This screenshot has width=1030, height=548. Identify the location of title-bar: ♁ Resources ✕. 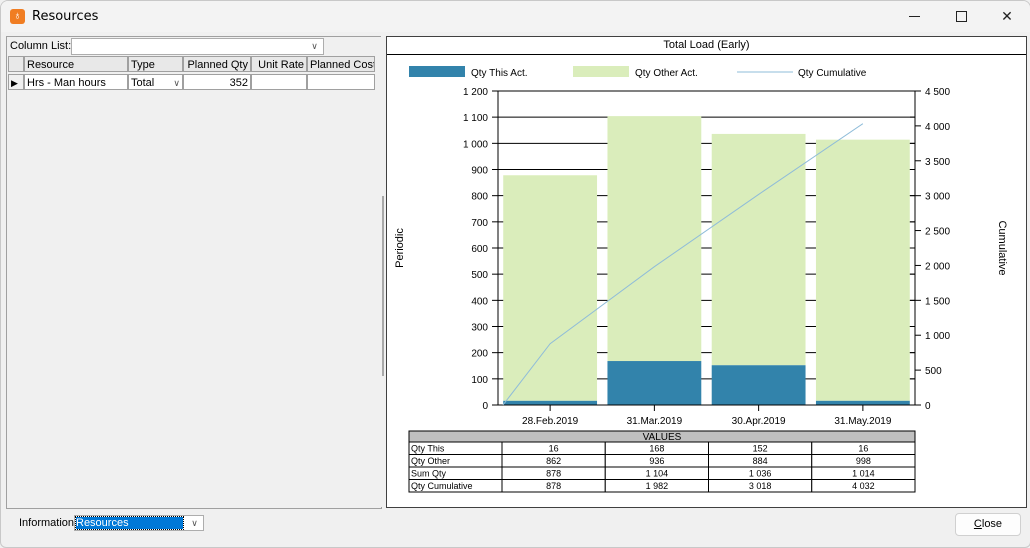
(515, 16).